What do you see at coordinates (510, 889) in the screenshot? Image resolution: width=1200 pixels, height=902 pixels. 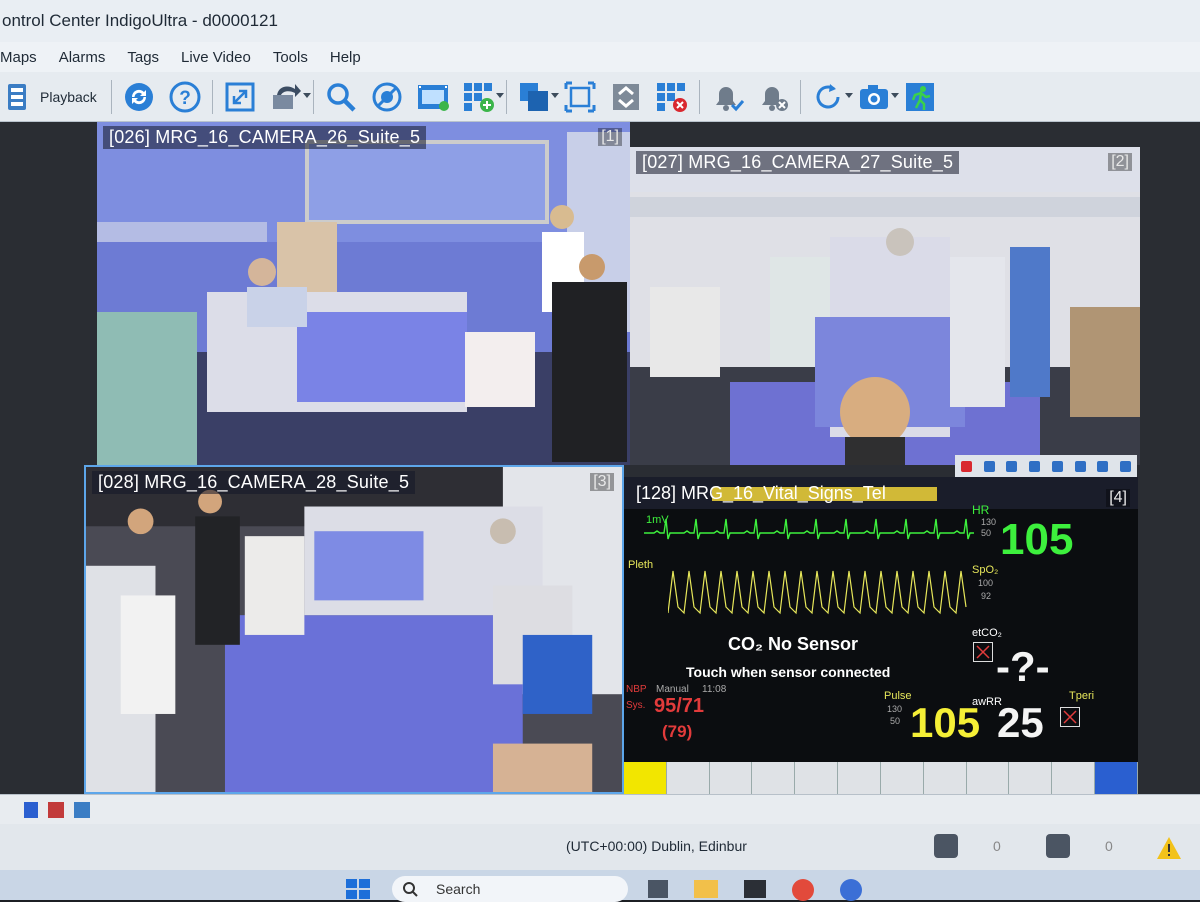 I see `taskbar-search: Search` at bounding box center [510, 889].